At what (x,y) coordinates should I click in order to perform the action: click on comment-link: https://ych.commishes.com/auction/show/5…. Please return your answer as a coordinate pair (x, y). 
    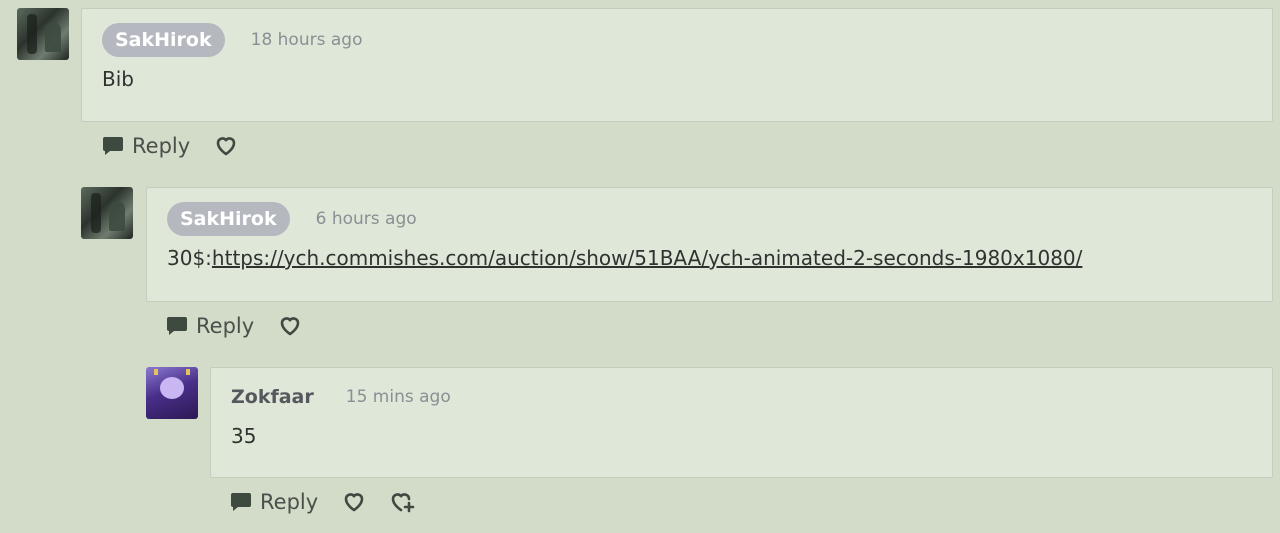
    Looking at the image, I should click on (647, 258).